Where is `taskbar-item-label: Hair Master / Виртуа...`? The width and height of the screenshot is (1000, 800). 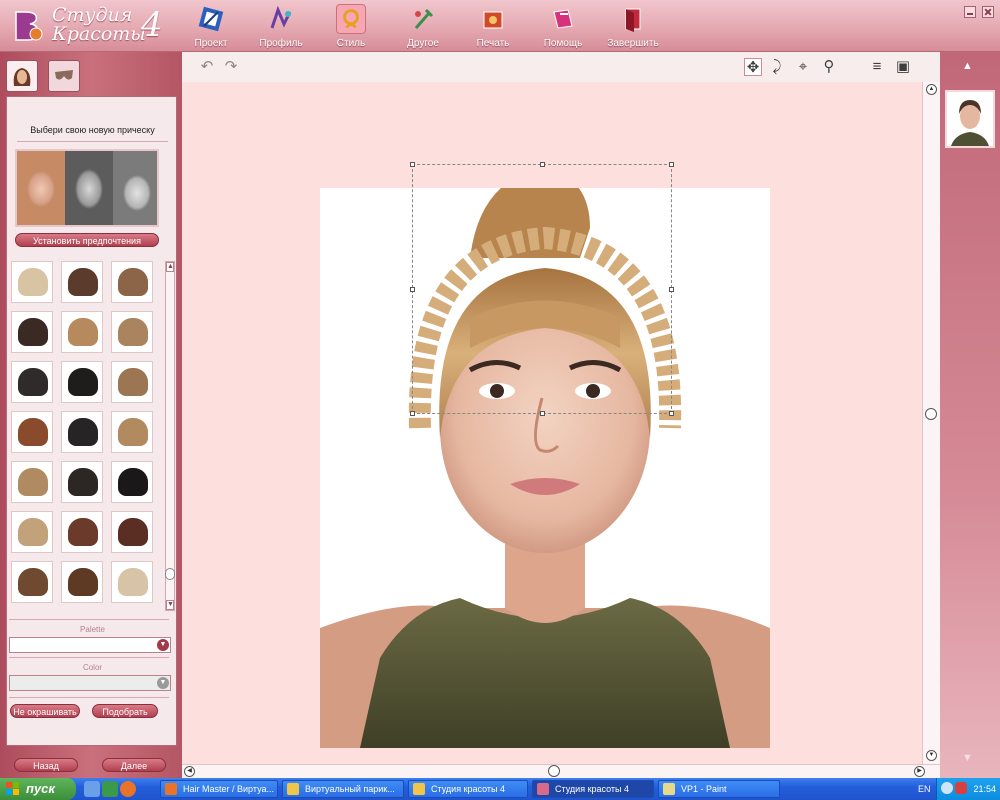 taskbar-item-label: Hair Master / Виртуа... is located at coordinates (228, 789).